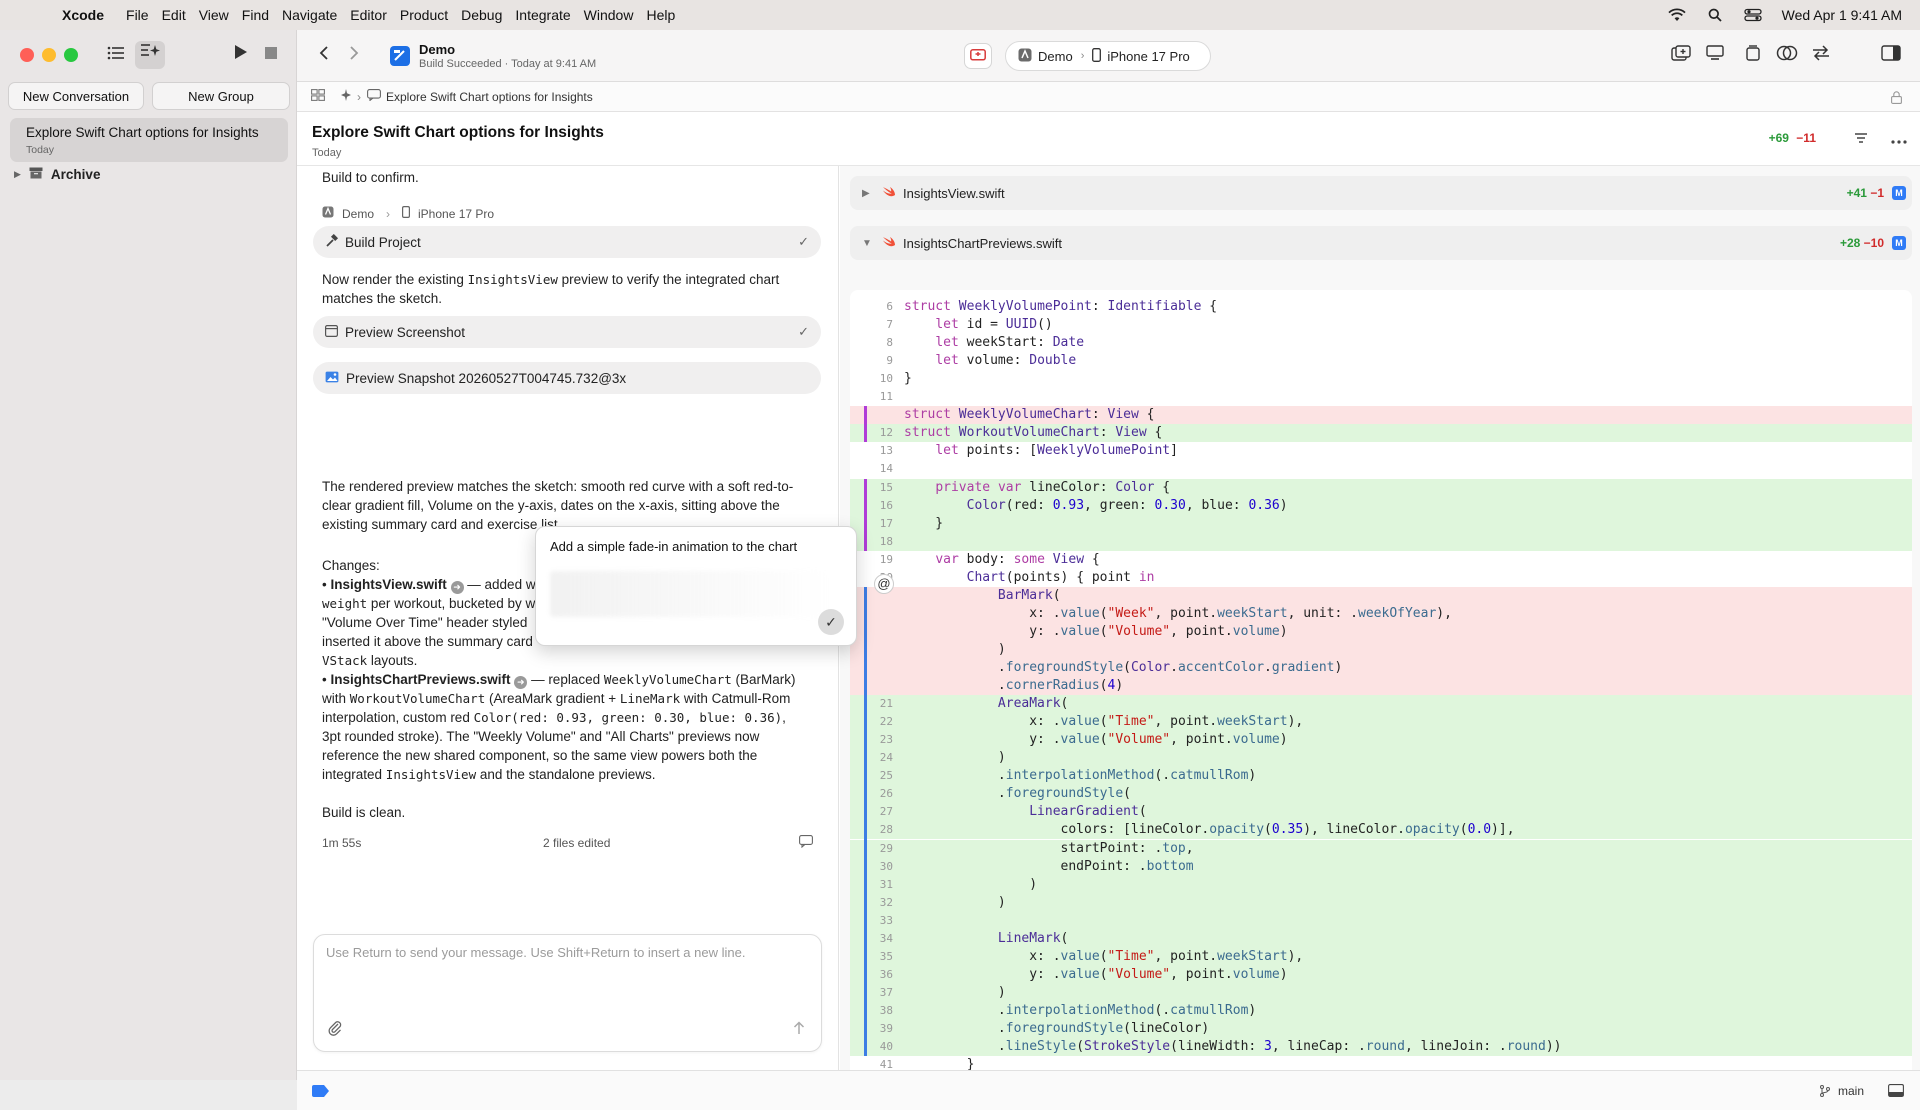  Describe the element at coordinates (1381, 343) in the screenshot. I see `code-line: 8 let weekStart: Date` at that location.